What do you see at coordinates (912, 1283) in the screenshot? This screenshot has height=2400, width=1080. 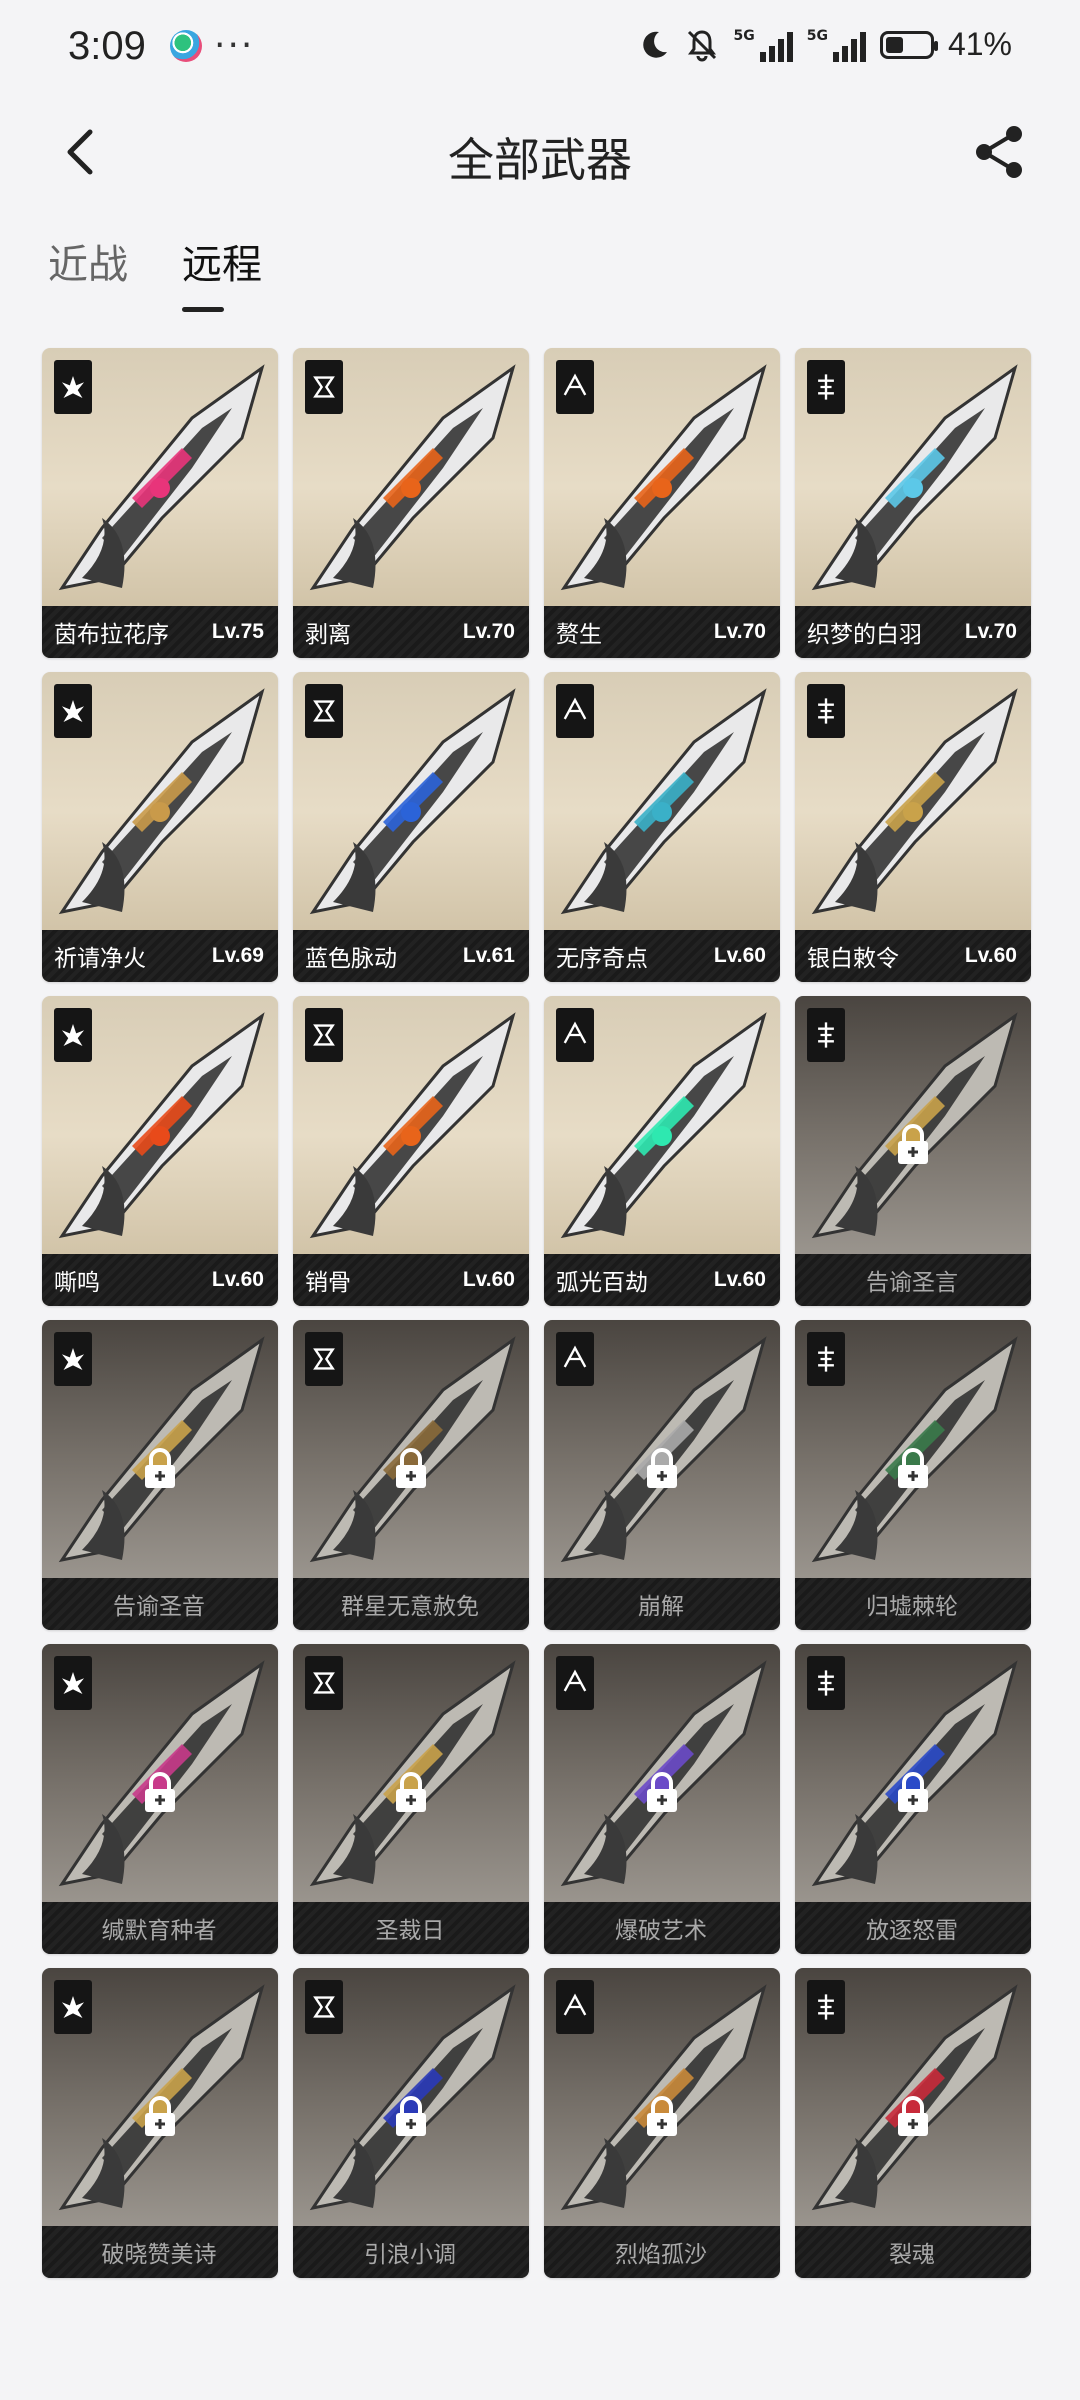 I see `weapon-name: 告谕圣言` at bounding box center [912, 1283].